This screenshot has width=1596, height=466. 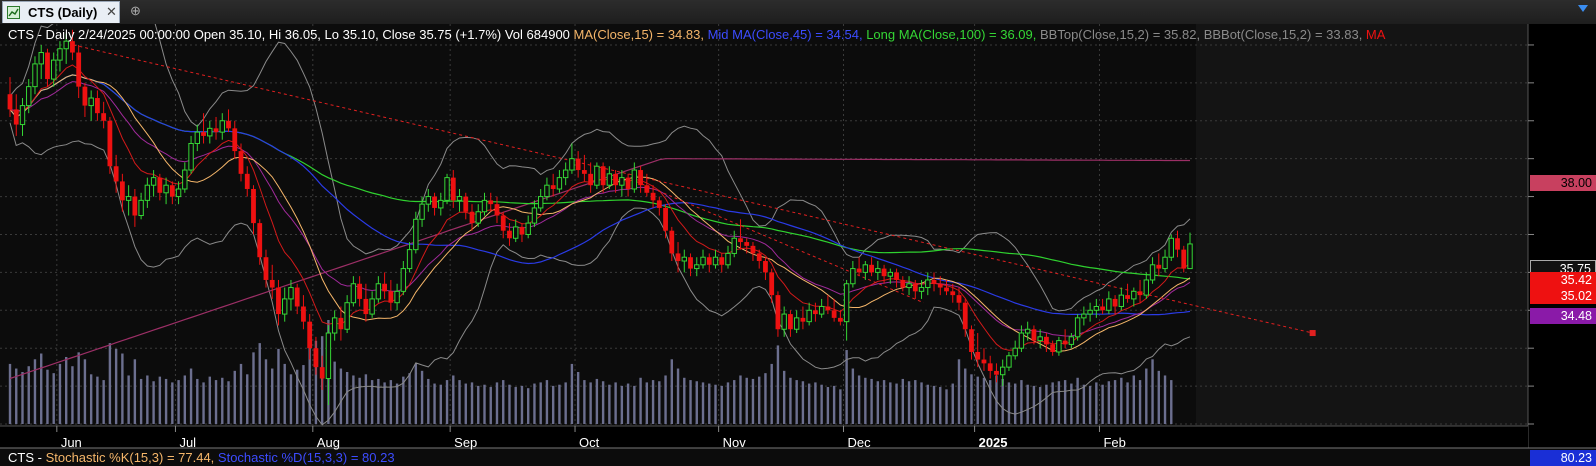 What do you see at coordinates (111, 12) in the screenshot?
I see `close-icon: ✕` at bounding box center [111, 12].